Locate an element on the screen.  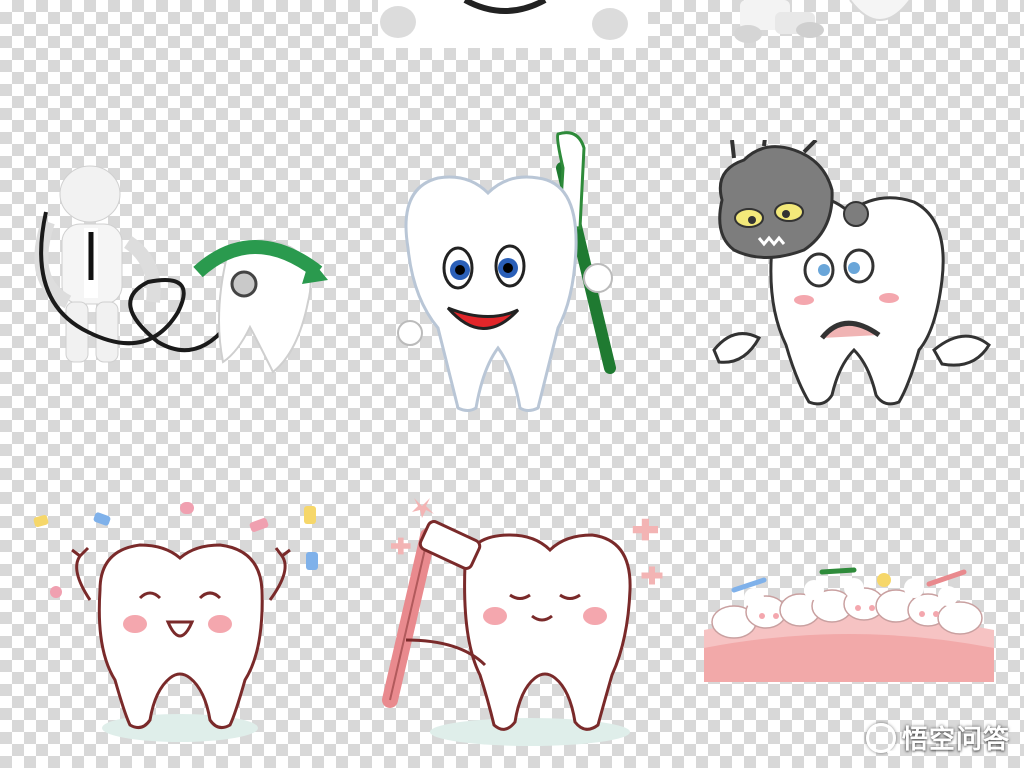
tooth-brushing-itself is located at coordinates (522, 622).